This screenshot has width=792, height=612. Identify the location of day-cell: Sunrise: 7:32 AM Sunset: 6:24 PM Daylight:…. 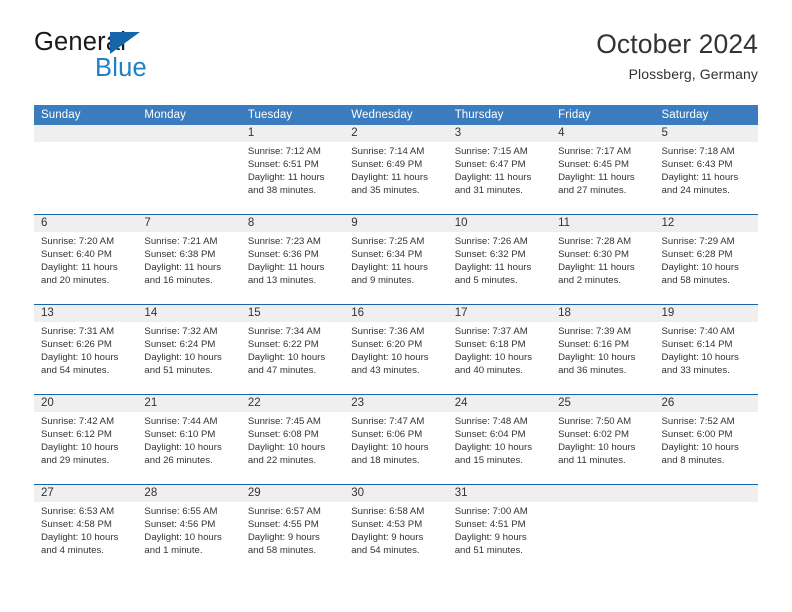
(188, 358).